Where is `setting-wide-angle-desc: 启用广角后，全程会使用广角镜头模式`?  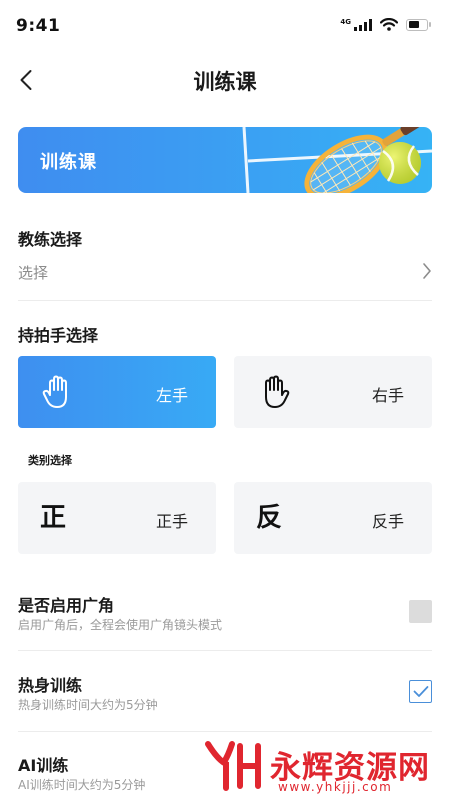
setting-wide-angle-desc: 启用广角后，全程会使用广角镜头模式 is located at coordinates (120, 625).